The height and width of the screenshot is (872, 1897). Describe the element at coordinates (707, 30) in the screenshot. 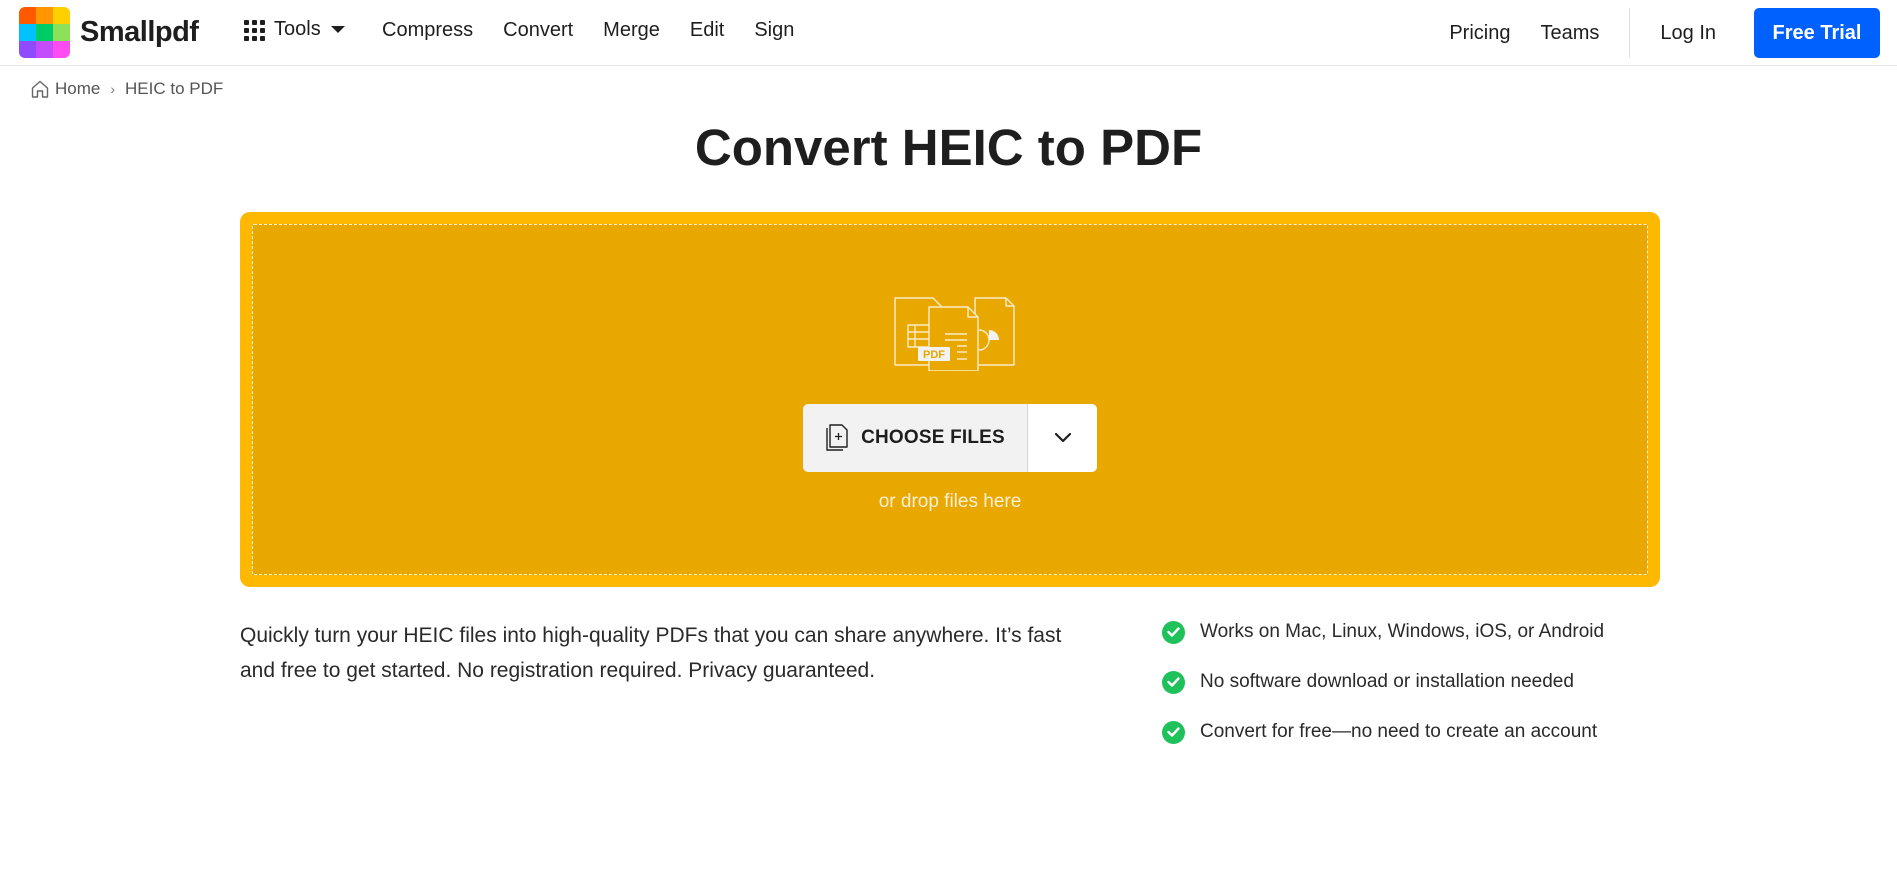

I see `nav-edit: Edit` at that location.